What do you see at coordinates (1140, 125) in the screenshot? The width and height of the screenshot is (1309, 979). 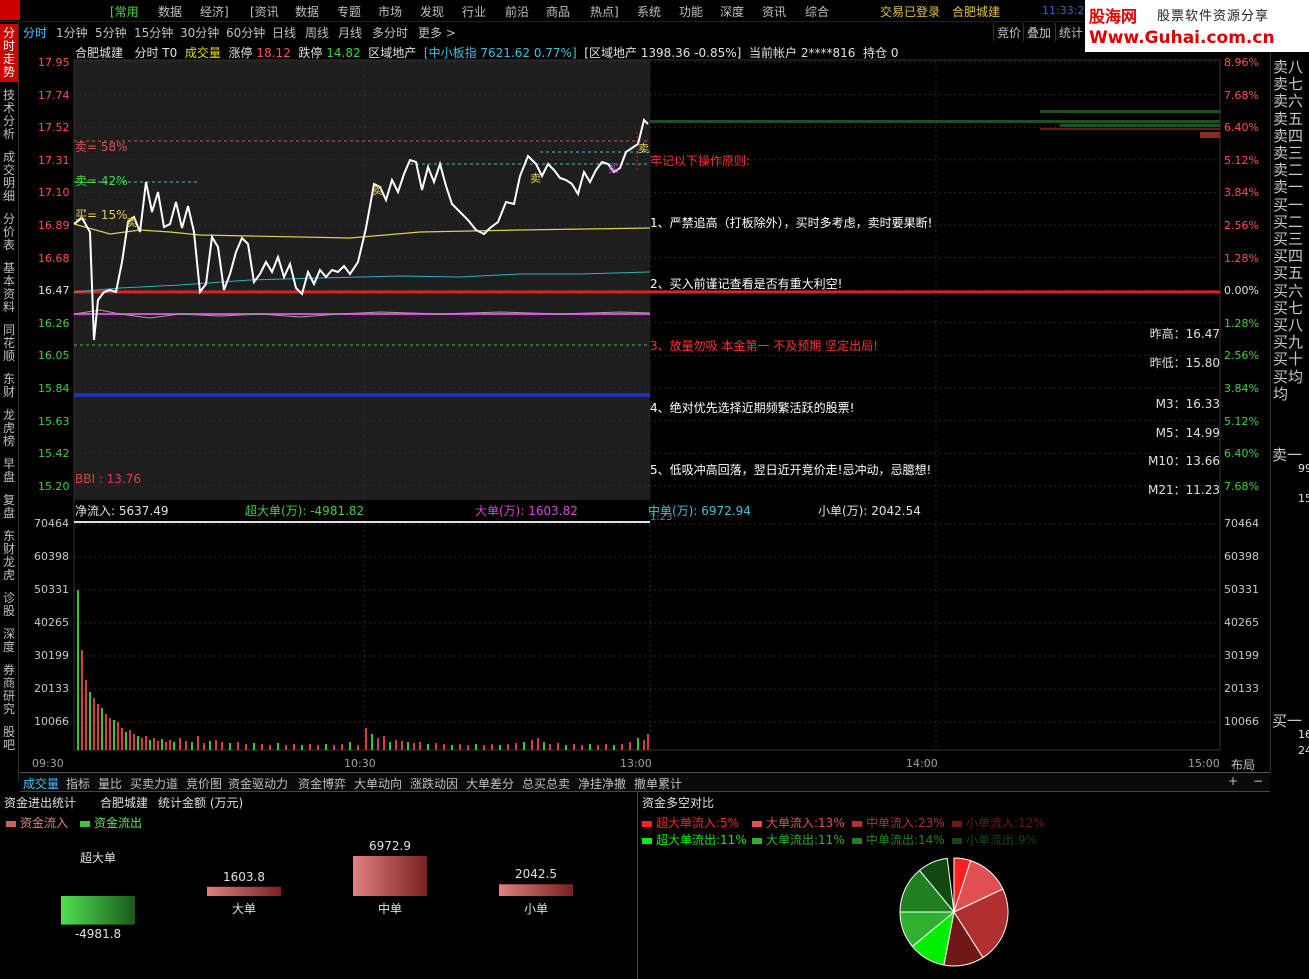 I see `depth-bar` at bounding box center [1140, 125].